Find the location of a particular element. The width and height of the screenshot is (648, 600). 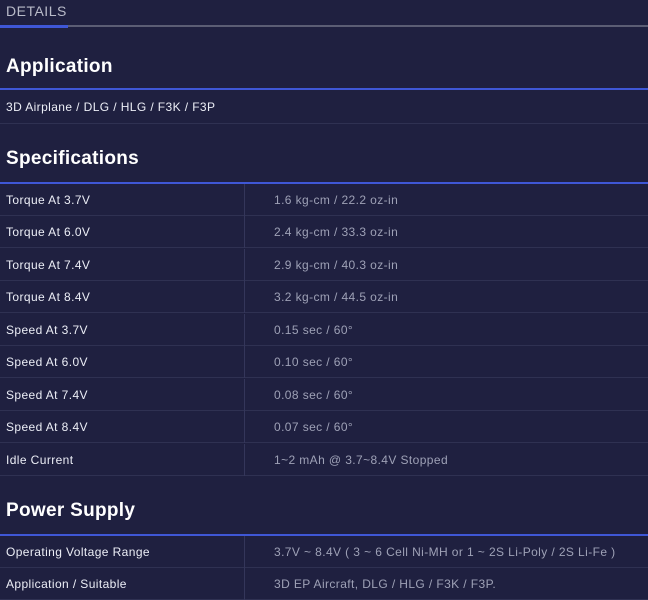

spec-row-speed-7-4v: Speed At 7.4V 0.08 sec / 60° is located at coordinates (324, 395).